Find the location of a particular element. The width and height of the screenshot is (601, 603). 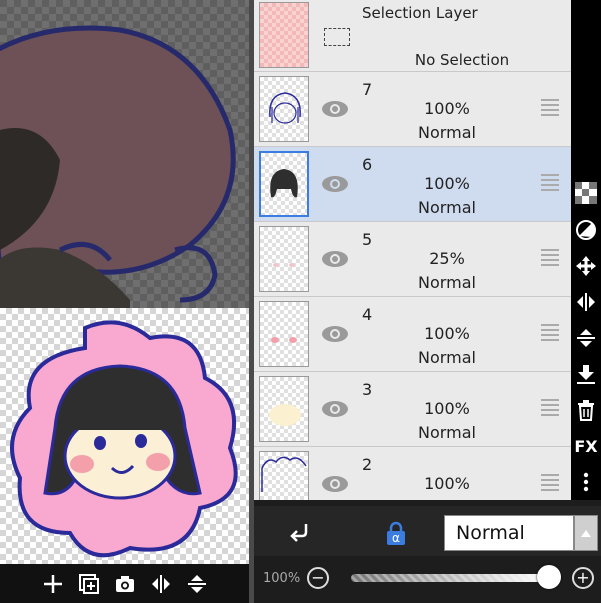

chevron-up-icon is located at coordinates (586, 533).